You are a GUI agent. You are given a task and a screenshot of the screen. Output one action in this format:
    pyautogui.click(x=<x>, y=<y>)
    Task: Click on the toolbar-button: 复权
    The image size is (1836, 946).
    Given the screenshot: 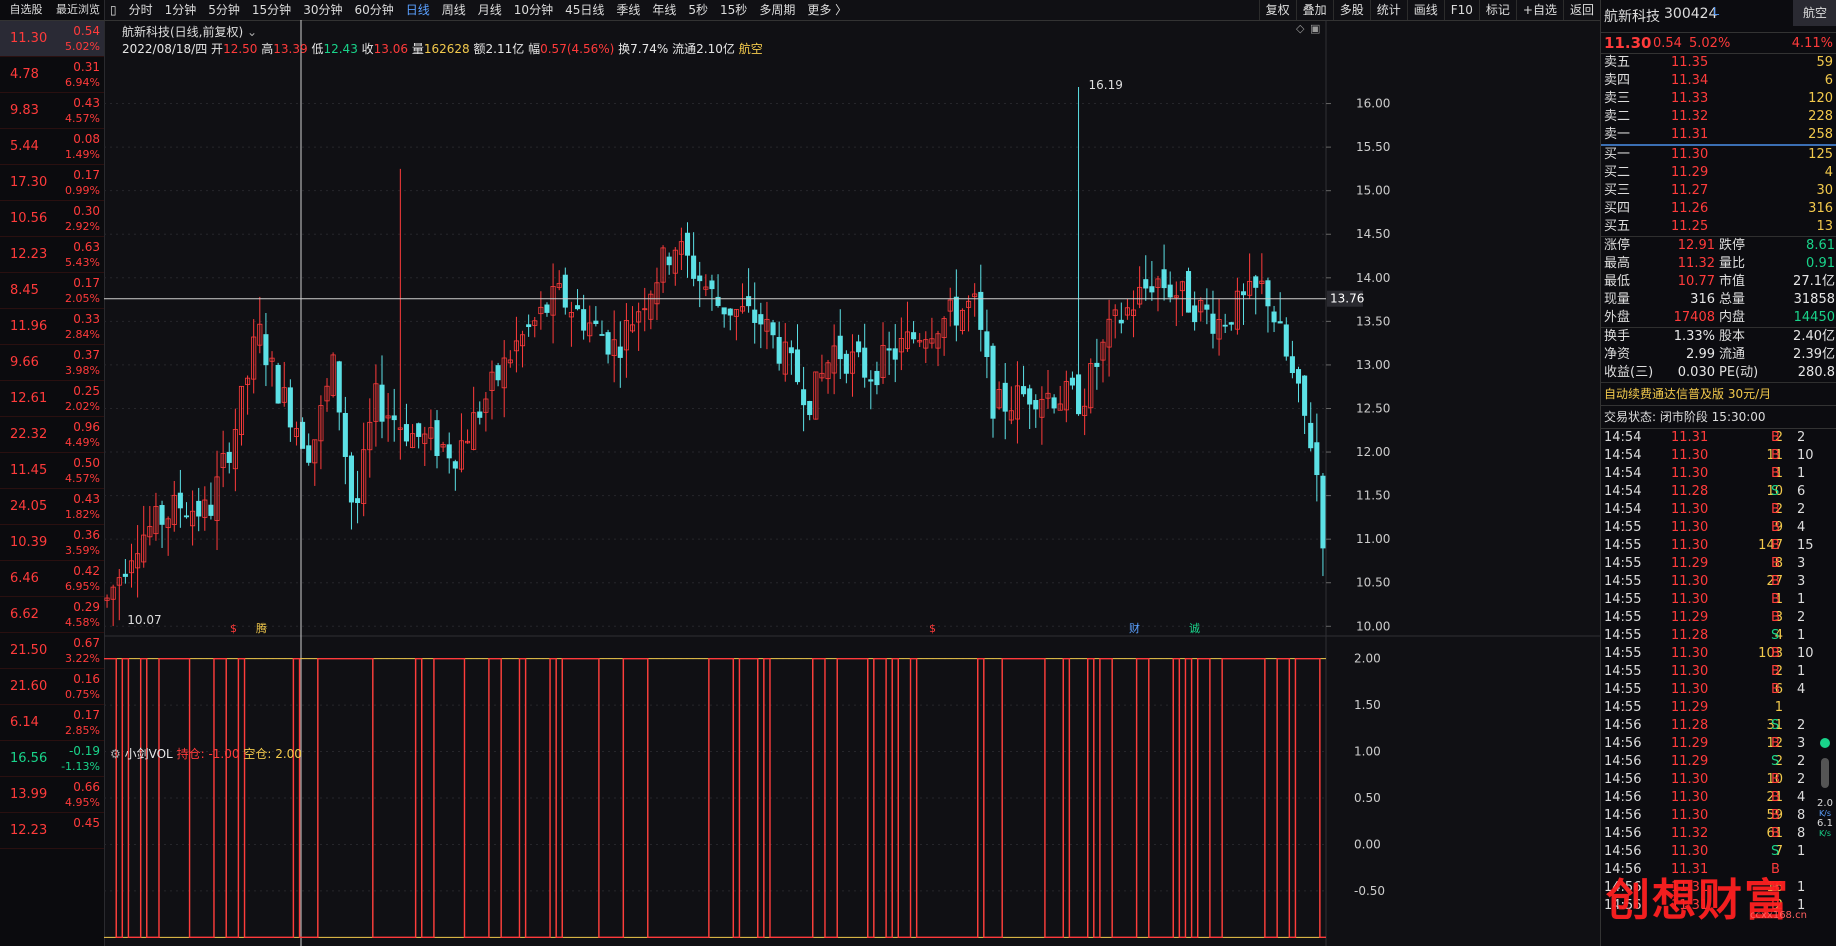 What is the action you would take?
    pyautogui.click(x=1277, y=10)
    